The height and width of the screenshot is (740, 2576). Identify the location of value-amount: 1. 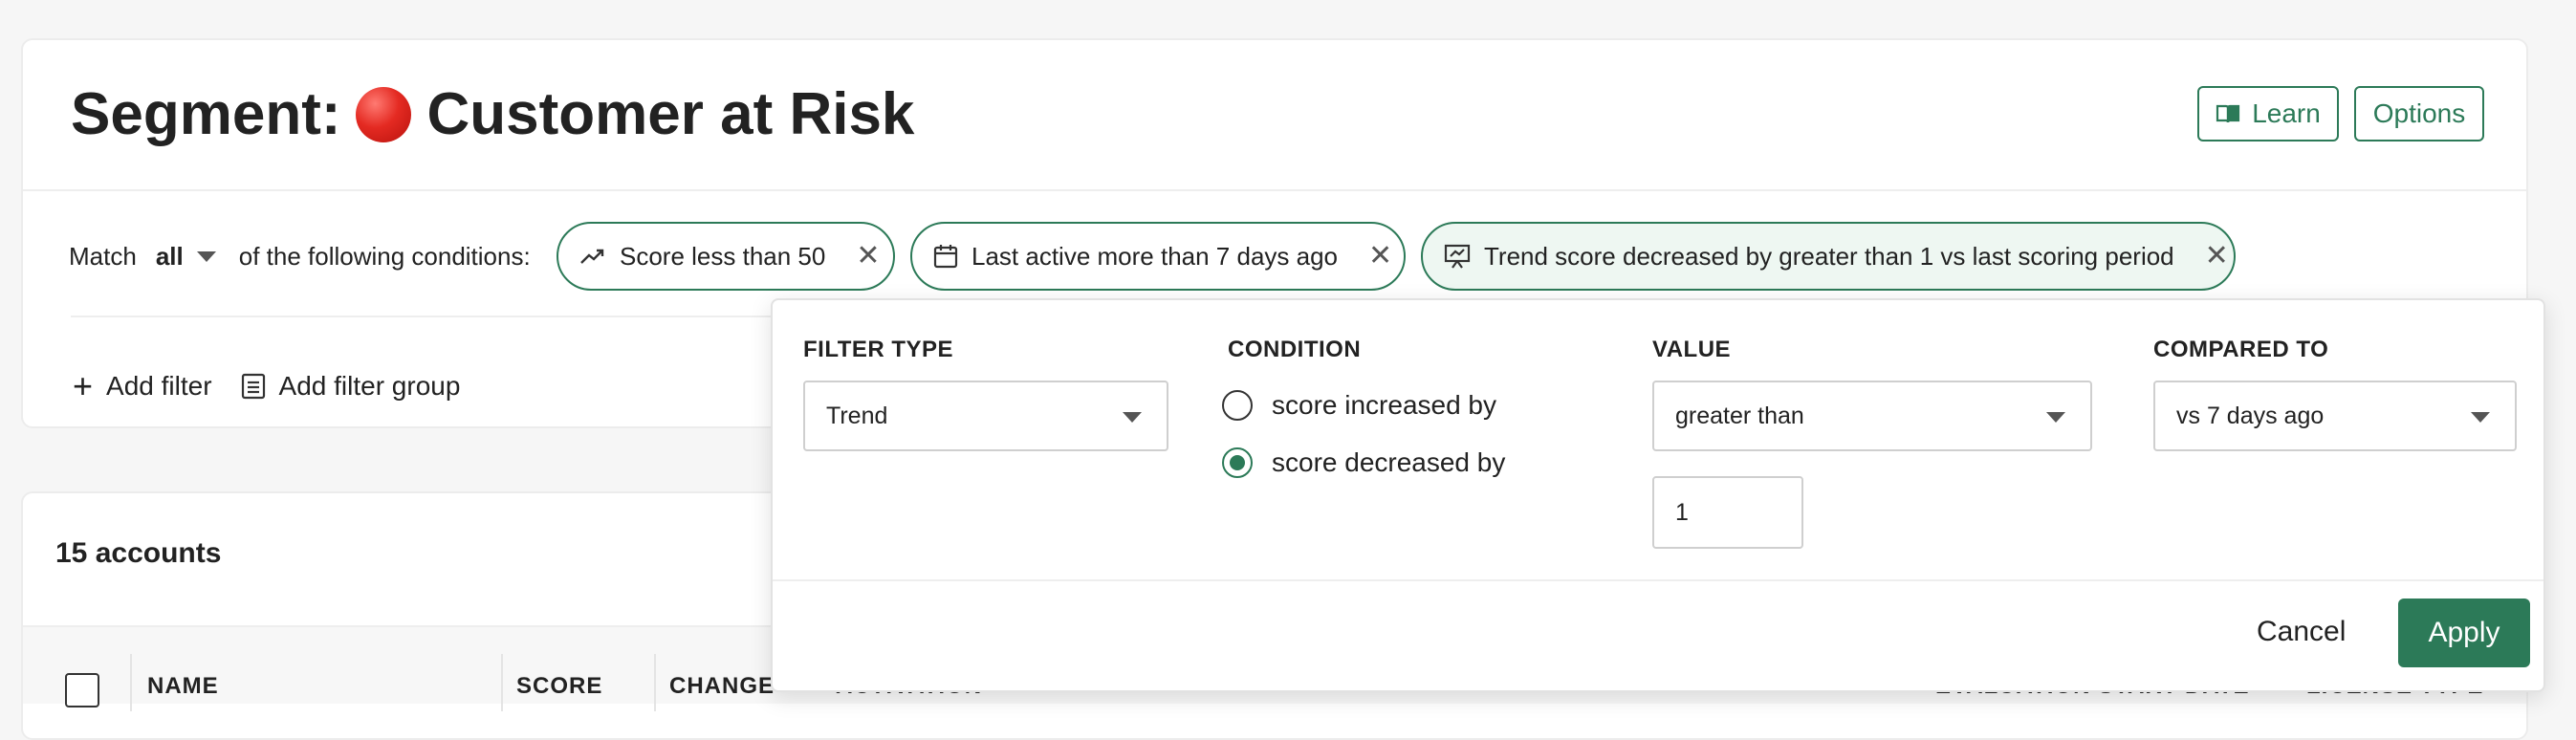
(1682, 512).